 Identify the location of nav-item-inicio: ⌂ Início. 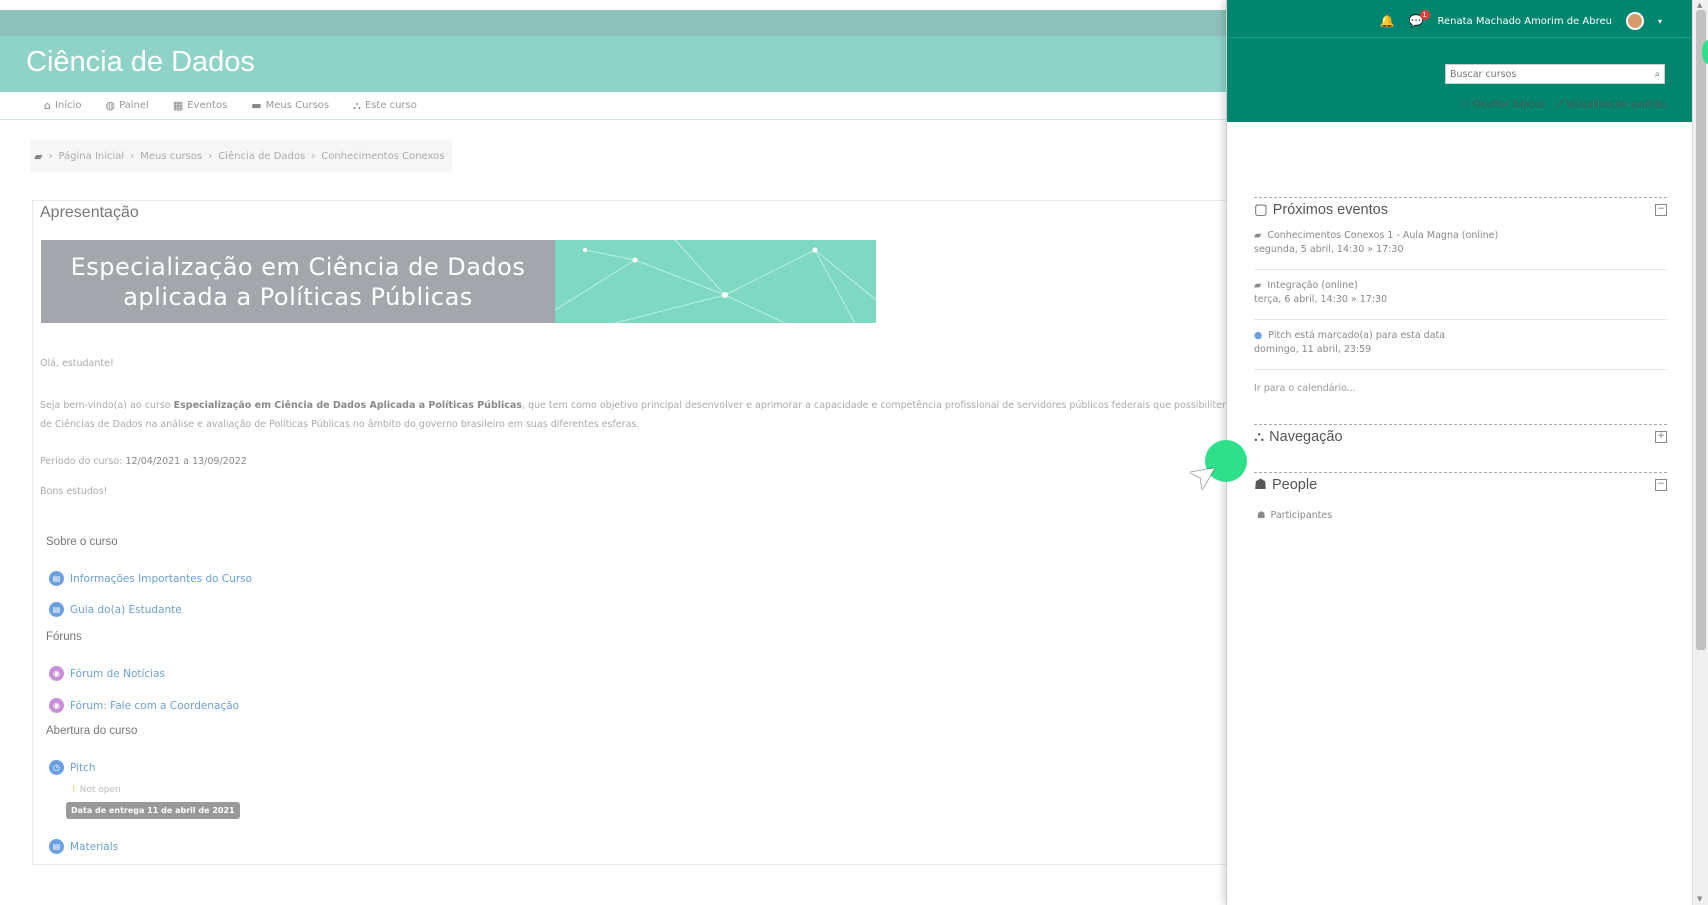
(62, 105).